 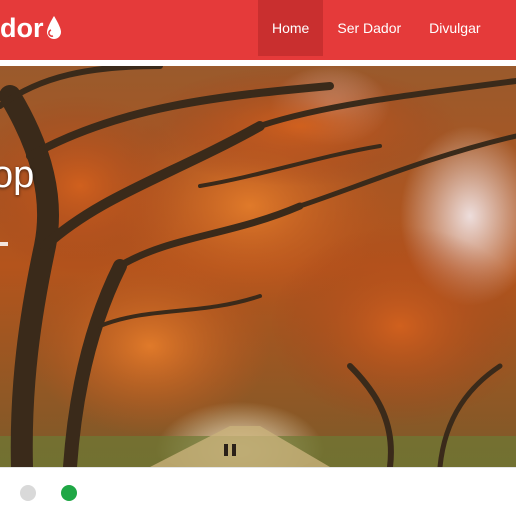 I want to click on main-nav: Home Ser Dador Divulgar, so click(x=376, y=28).